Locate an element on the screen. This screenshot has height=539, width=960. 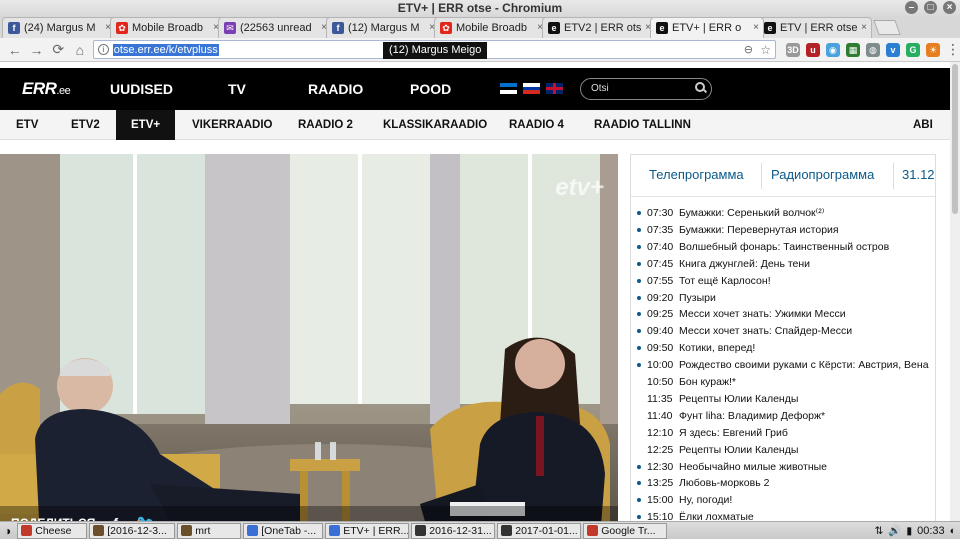
schedule-item: 07:55 Тот ещё Карлосон! is located at coordinates (787, 282).